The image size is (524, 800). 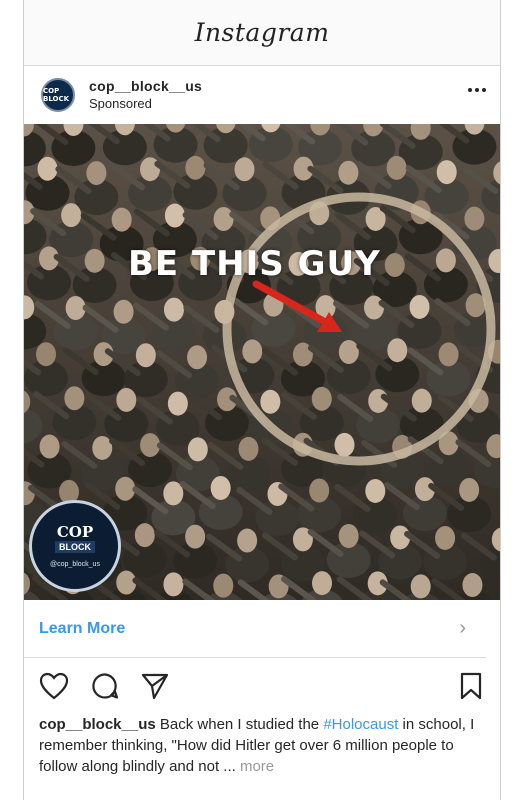 What do you see at coordinates (75, 564) in the screenshot?
I see `badge-handle: @cop_block_us` at bounding box center [75, 564].